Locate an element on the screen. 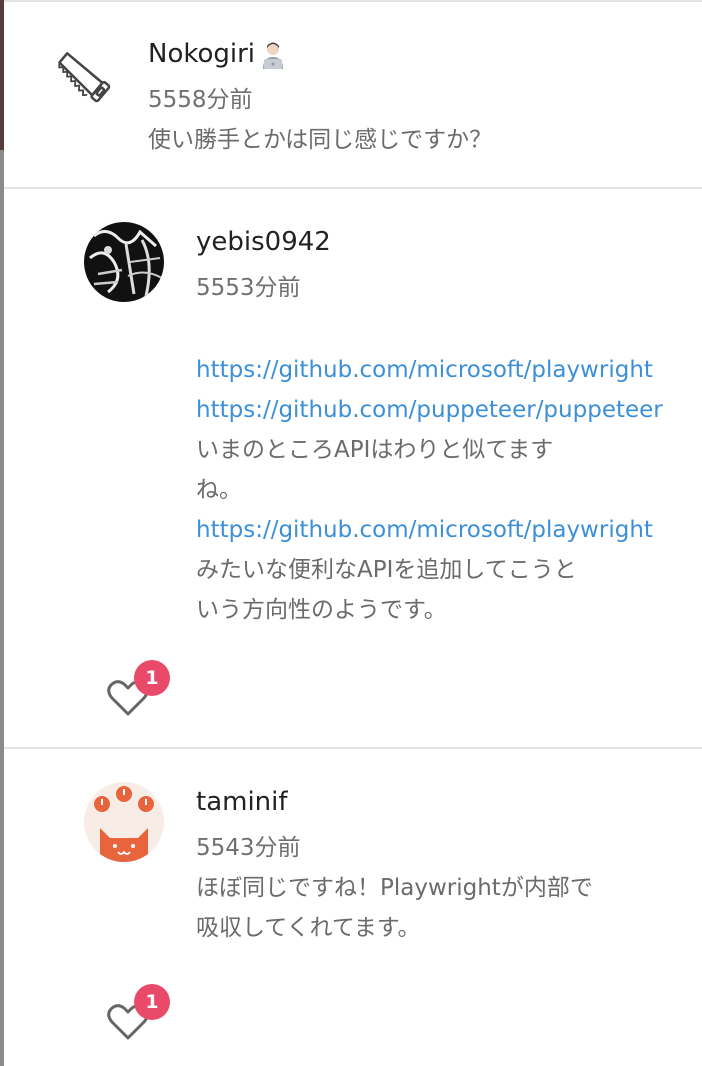  text-line: いまのところAPIはわりと似てます is located at coordinates (375, 450).